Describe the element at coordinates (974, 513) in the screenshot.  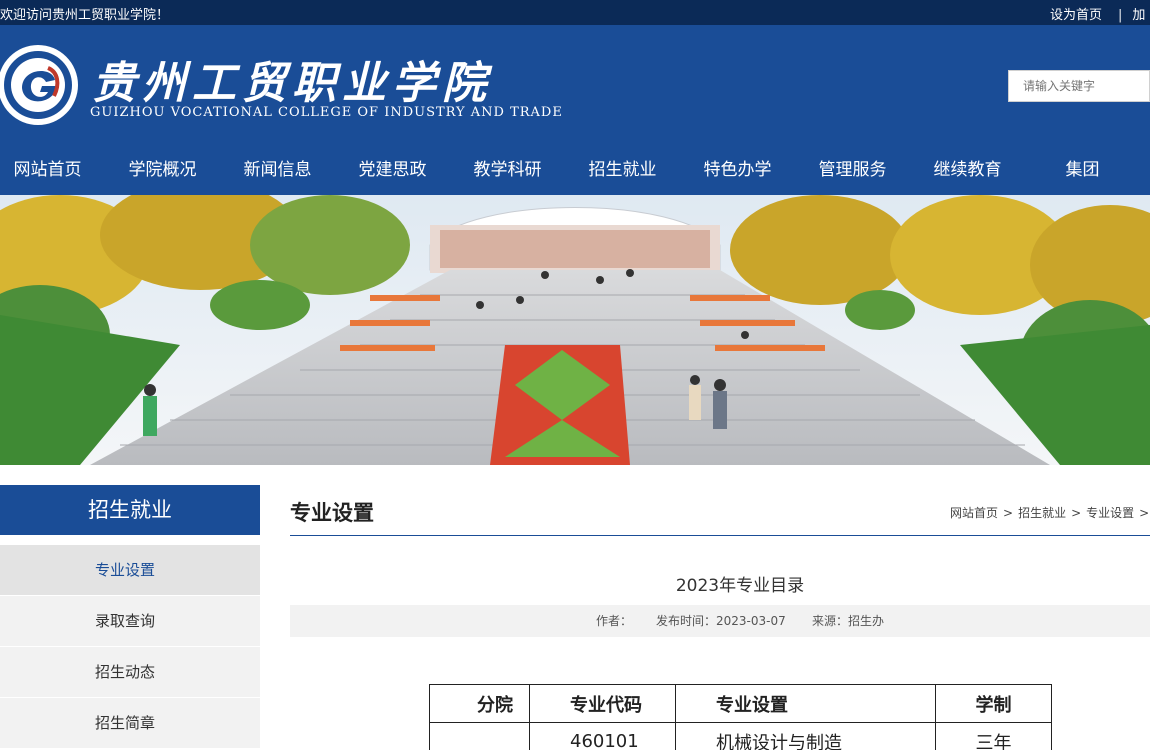
I see `breadcrumb-home: 网站首页` at that location.